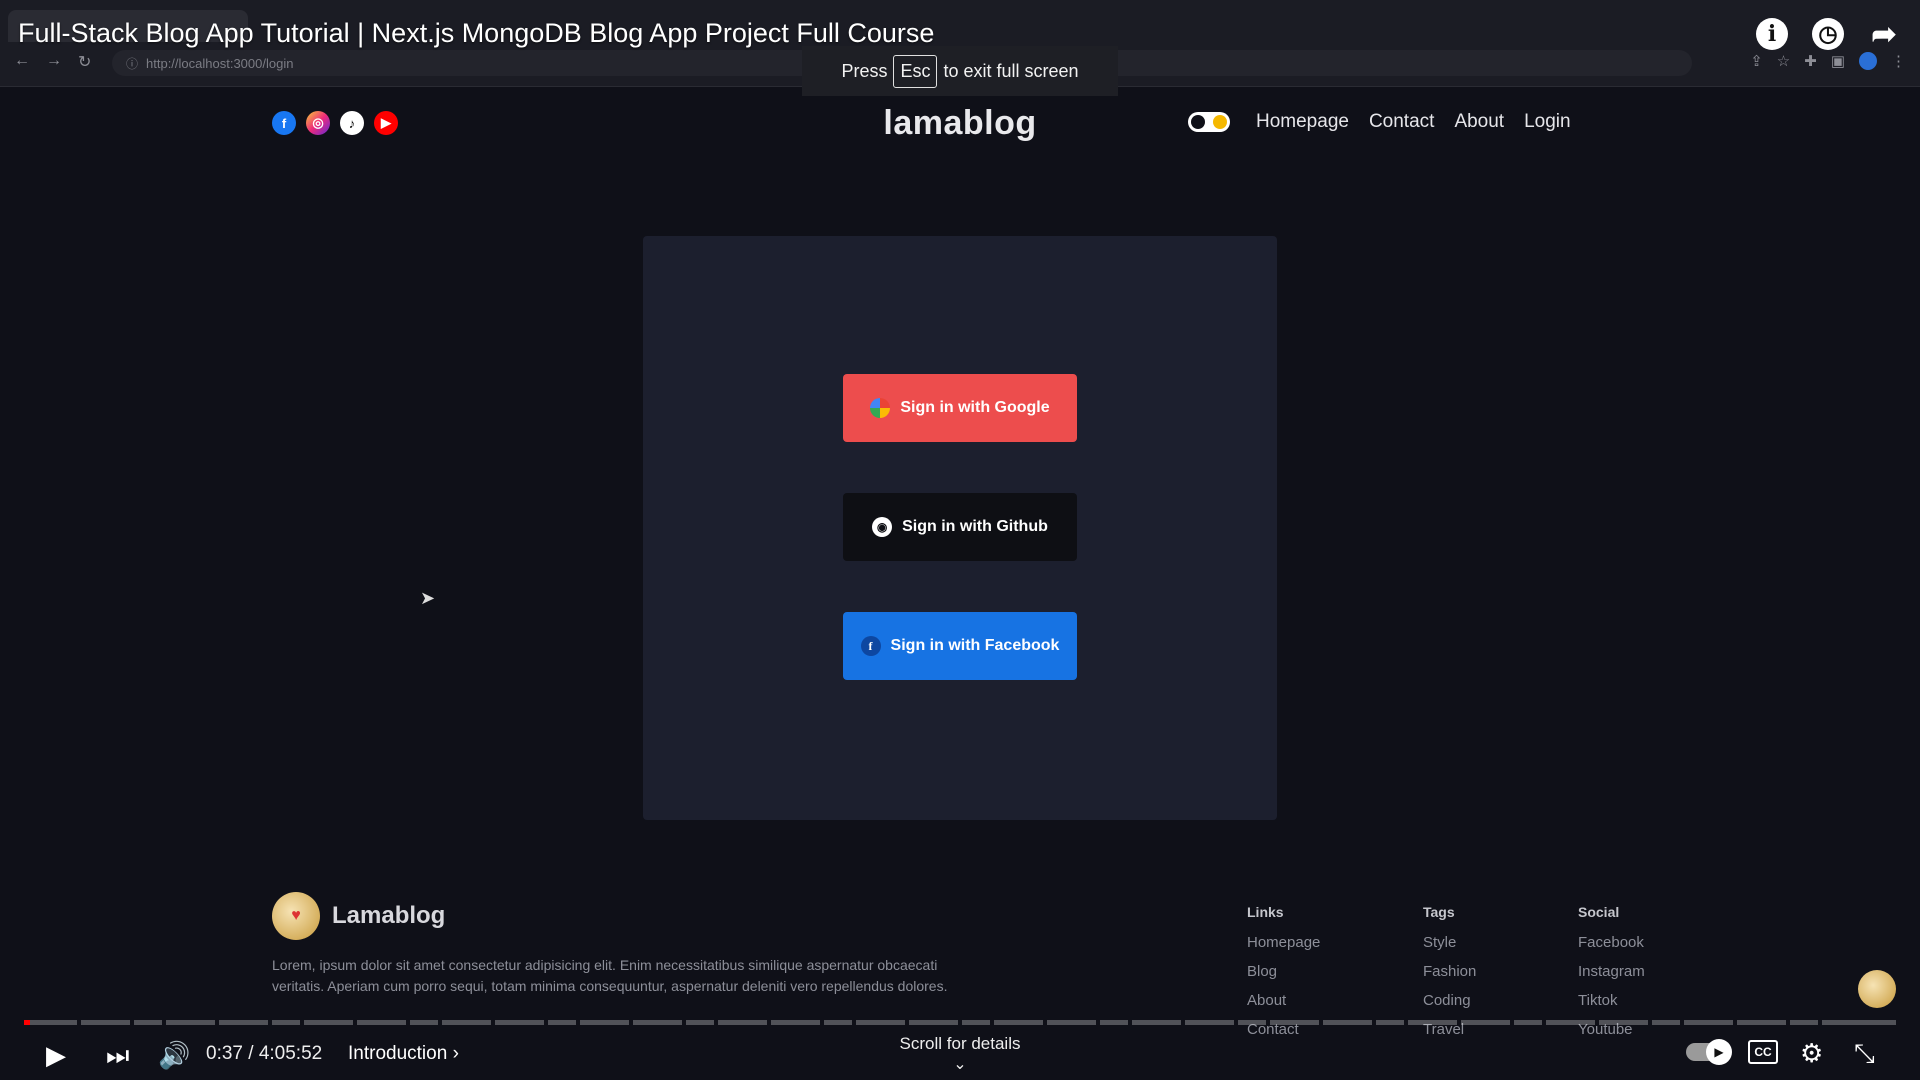  What do you see at coordinates (1772, 34) in the screenshot?
I see `info-icon: i` at bounding box center [1772, 34].